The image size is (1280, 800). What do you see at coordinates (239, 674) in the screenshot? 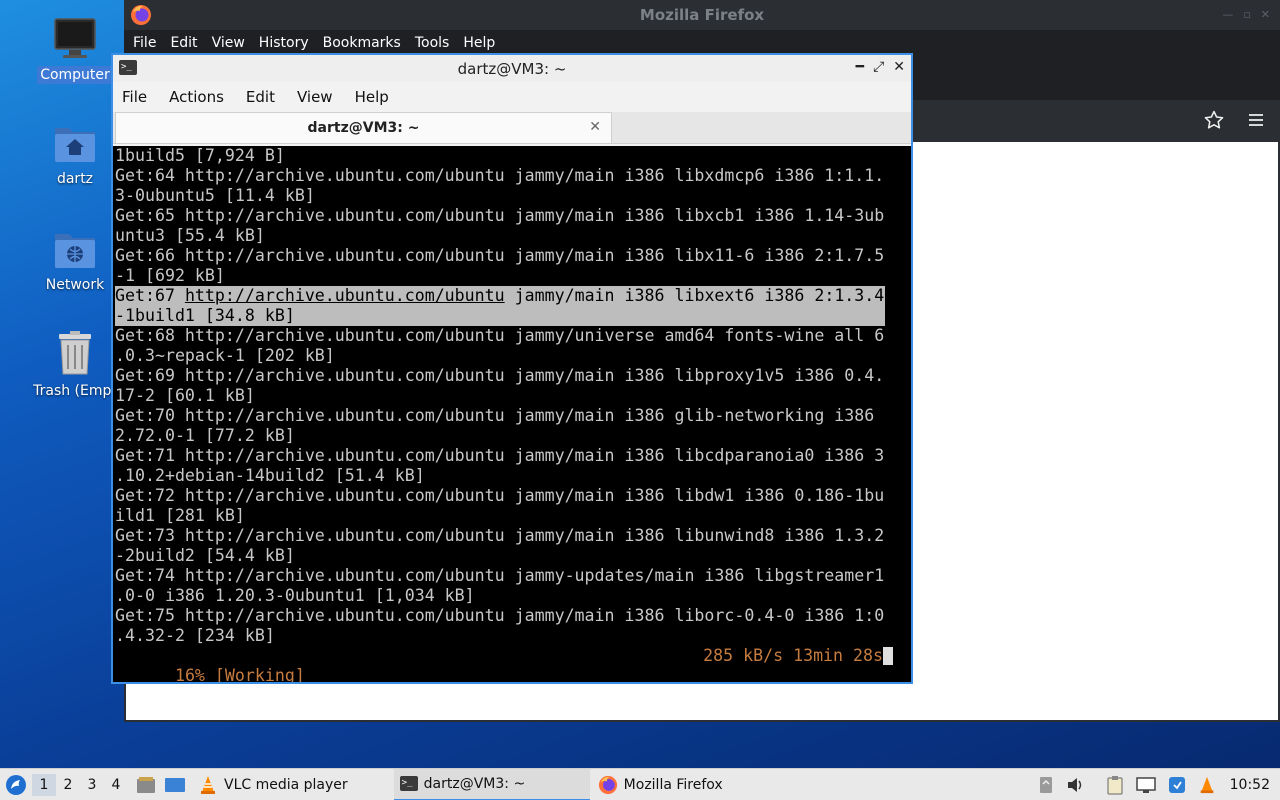
I see `progress-status: 16% [Working]` at bounding box center [239, 674].